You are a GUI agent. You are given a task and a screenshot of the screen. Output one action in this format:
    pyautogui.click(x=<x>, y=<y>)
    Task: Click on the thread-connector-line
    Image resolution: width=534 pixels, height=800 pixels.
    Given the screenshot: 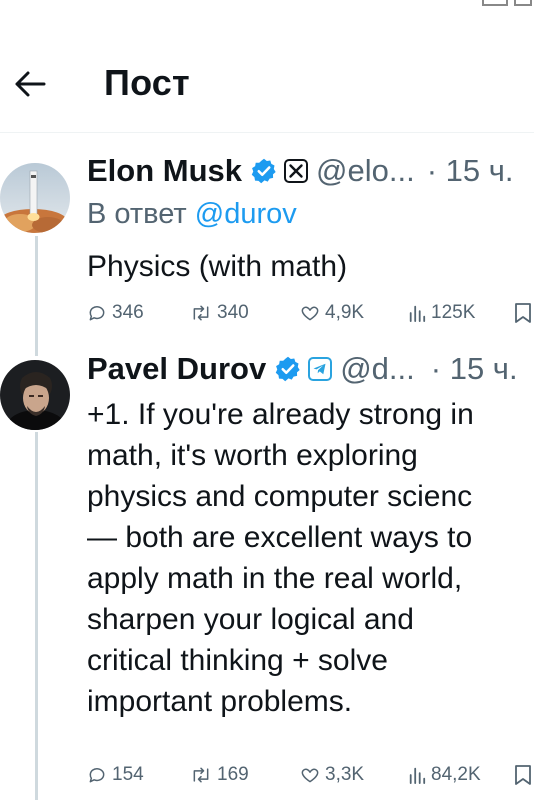 What is the action you would take?
    pyautogui.click(x=36, y=296)
    